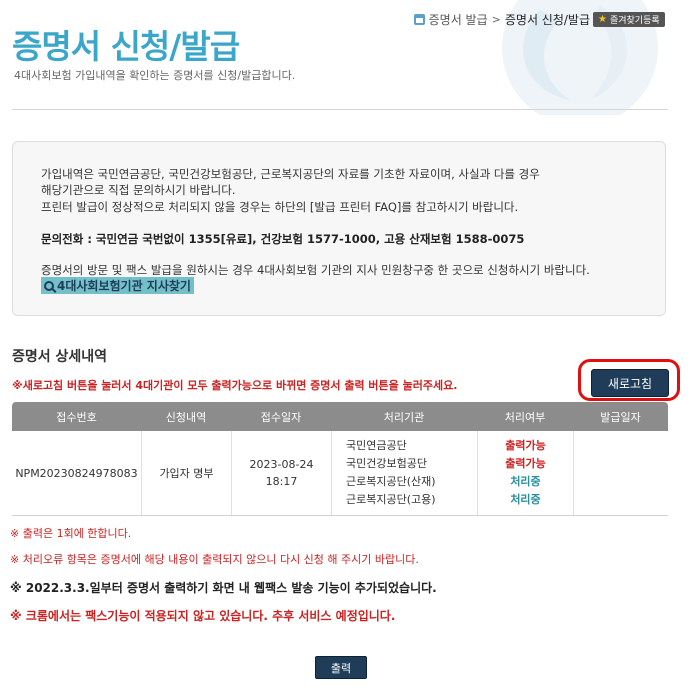 The width and height of the screenshot is (688, 697). Describe the element at coordinates (340, 109) in the screenshot. I see `divider` at that location.